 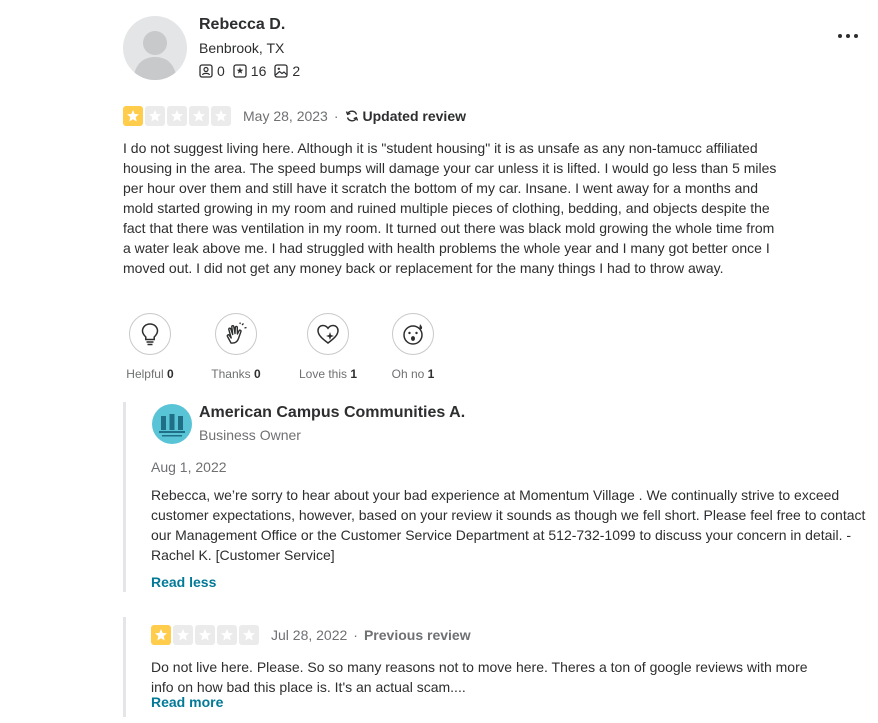 I want to click on previous-star-rating, so click(x=206, y=635).